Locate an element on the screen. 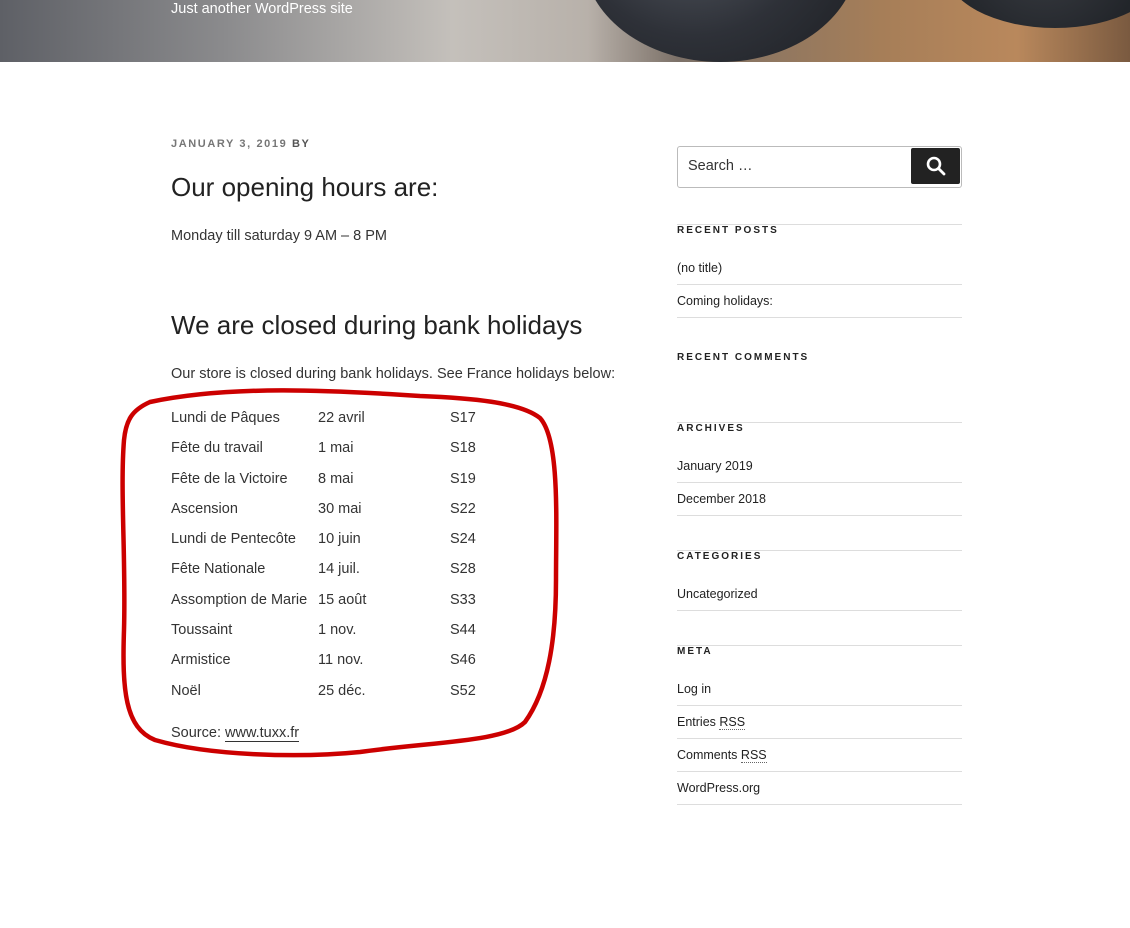  widget-recent-posts: RECENT POSTS (no title) Coming holidays: is located at coordinates (819, 271).